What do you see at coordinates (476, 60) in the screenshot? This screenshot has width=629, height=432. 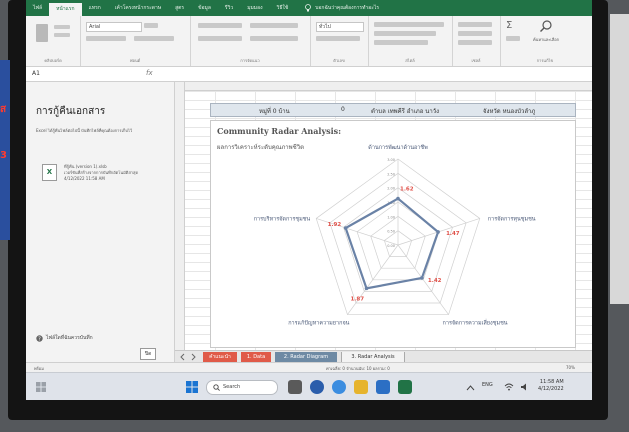 I see `group-label: เซลล์` at bounding box center [476, 60].